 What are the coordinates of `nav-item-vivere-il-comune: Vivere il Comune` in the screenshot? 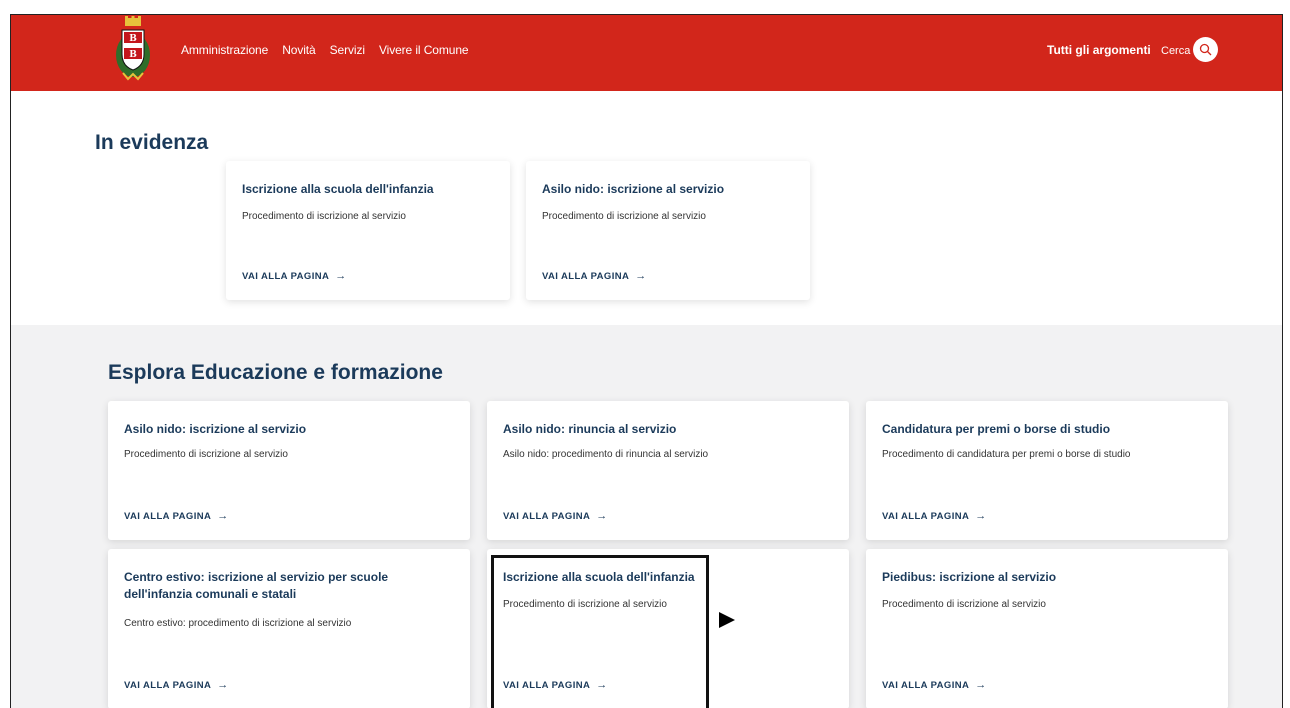 It's located at (424, 50).